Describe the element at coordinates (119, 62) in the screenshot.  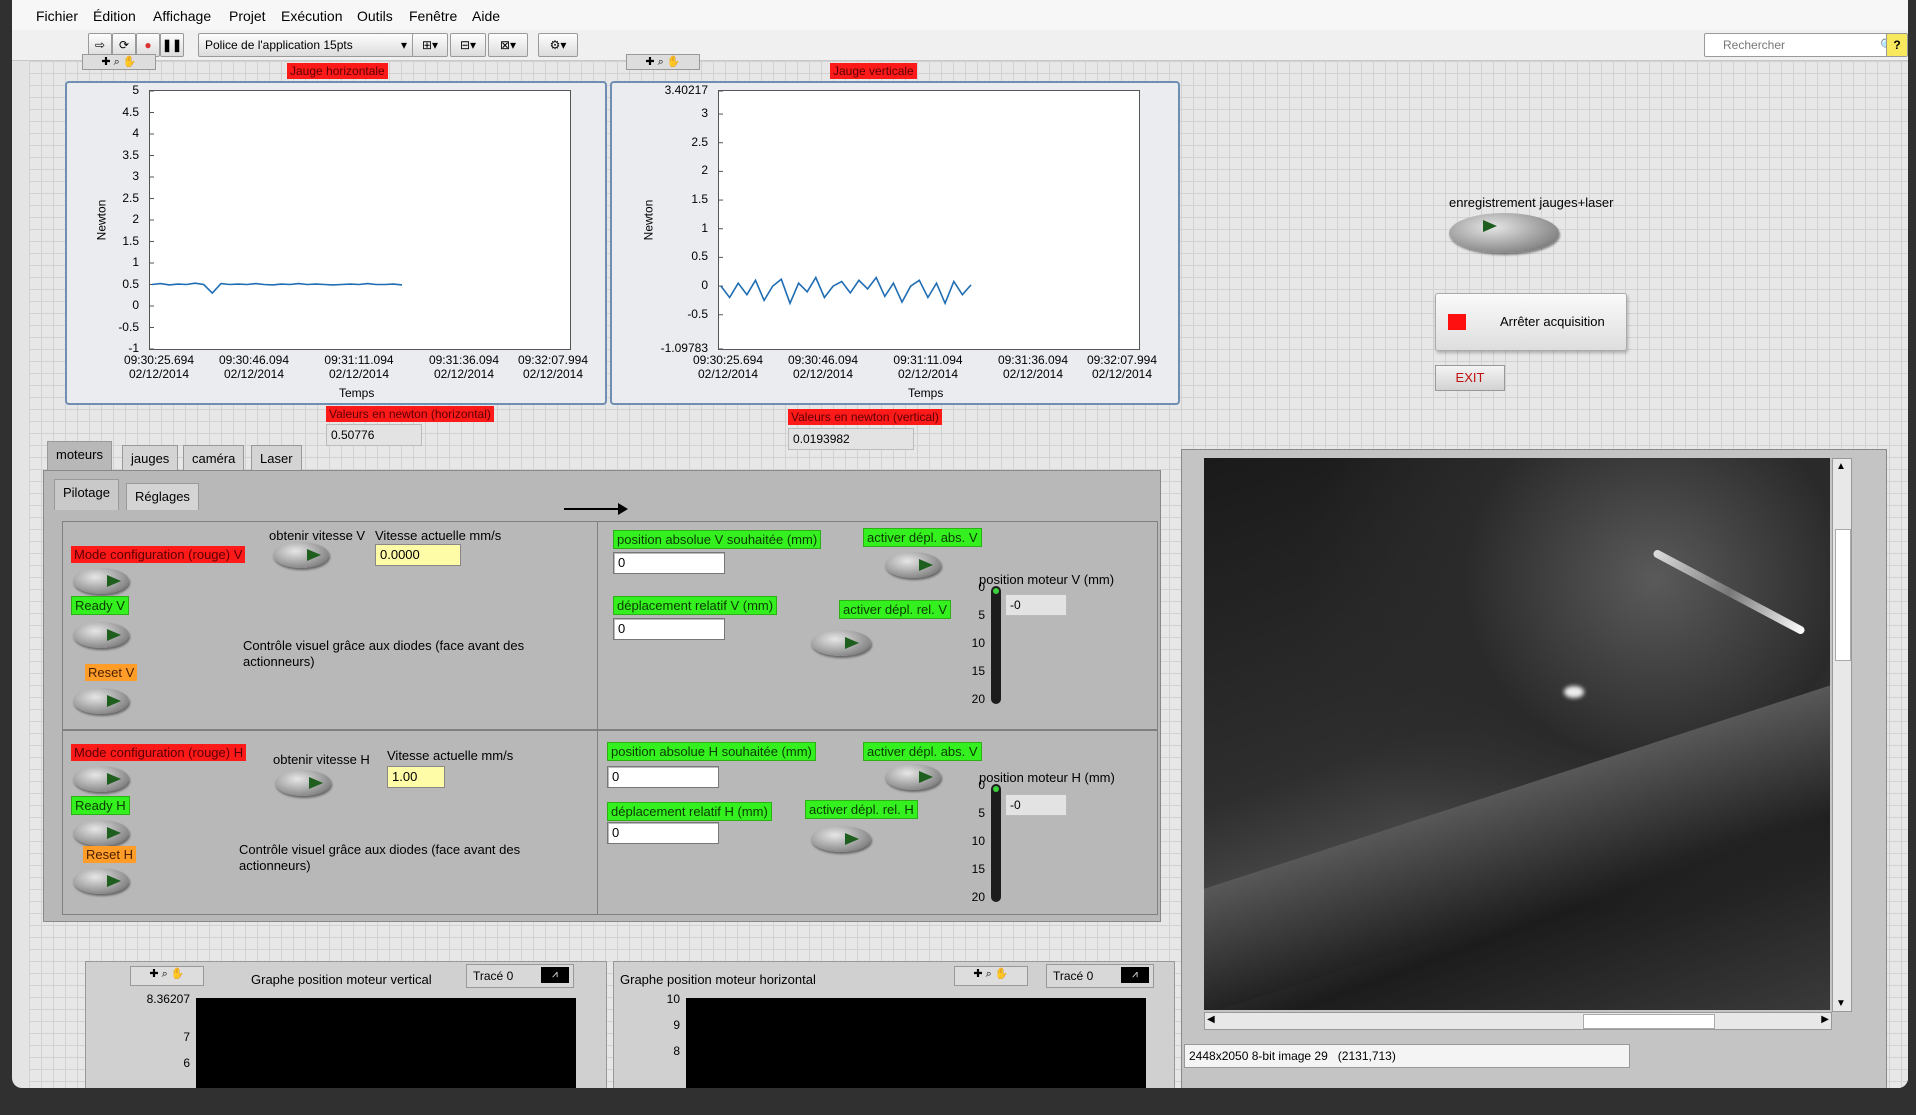
I see `graph-palette-h: ✚ ⌕ ✋` at that location.